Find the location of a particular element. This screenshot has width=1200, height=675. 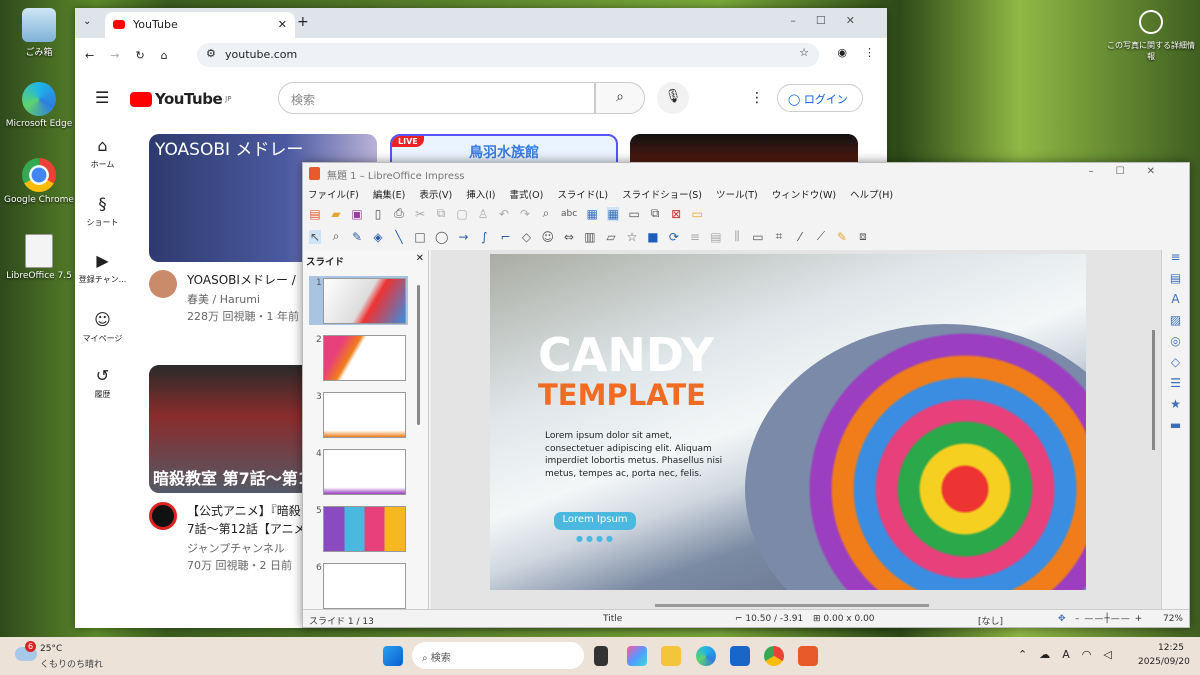

impress-taskbar-icon is located at coordinates (808, 656).